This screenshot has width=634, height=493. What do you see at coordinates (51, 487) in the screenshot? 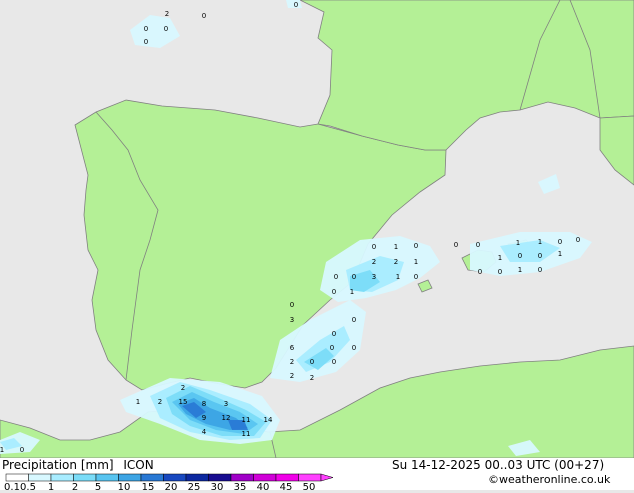
I see `legend-tick-label: 1` at bounding box center [51, 487].